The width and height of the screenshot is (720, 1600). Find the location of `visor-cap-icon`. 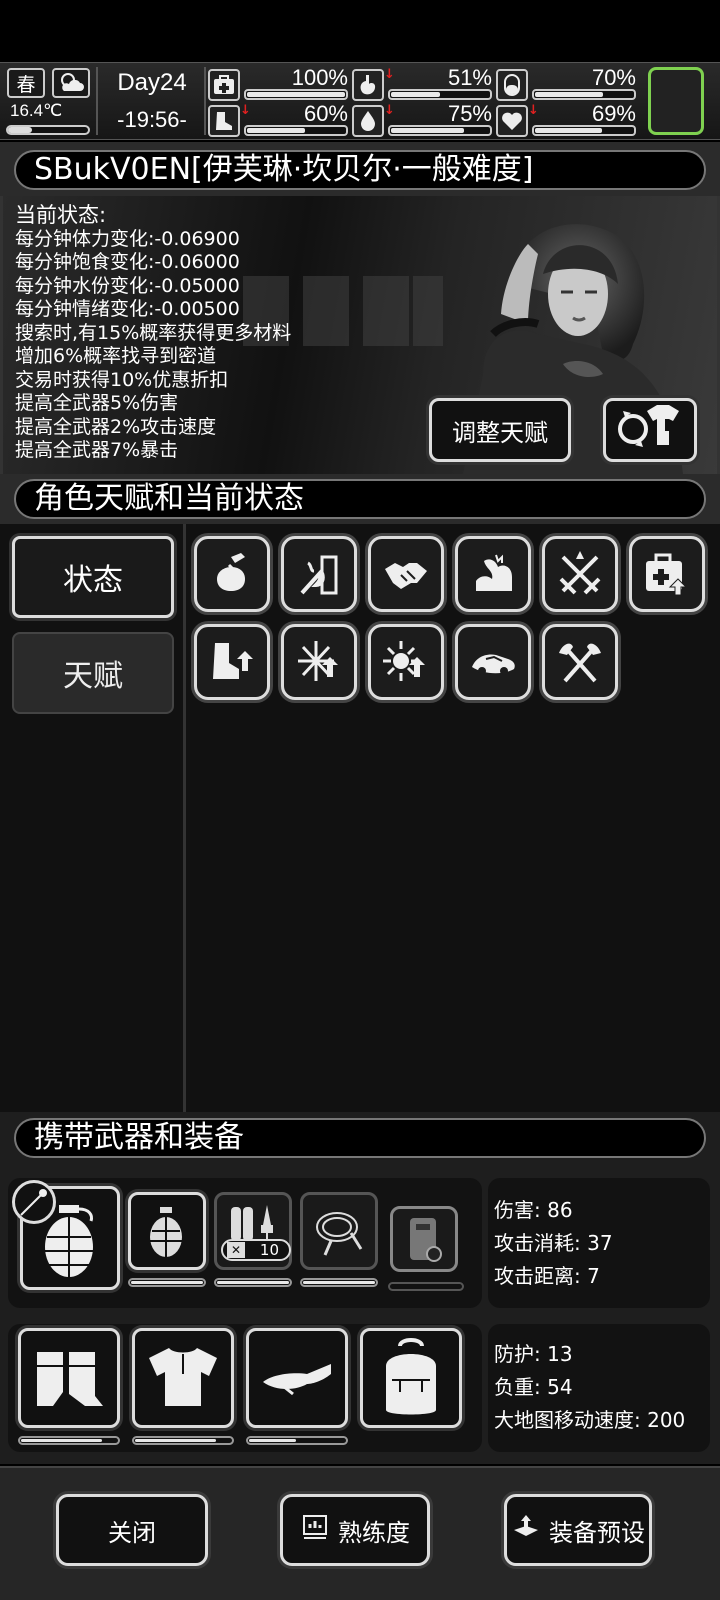

visor-cap-icon is located at coordinates (297, 1380).